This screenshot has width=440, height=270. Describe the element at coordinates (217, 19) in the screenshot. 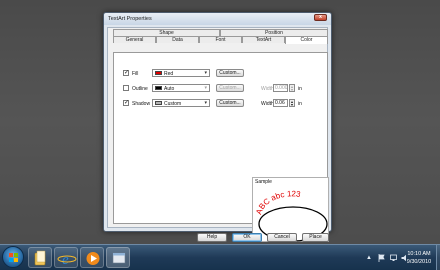

I see `dialog-titlebar: TextArt Properties x` at that location.